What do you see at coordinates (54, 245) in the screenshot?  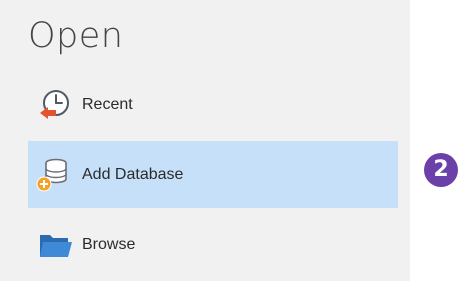 I see `folder-icon` at bounding box center [54, 245].